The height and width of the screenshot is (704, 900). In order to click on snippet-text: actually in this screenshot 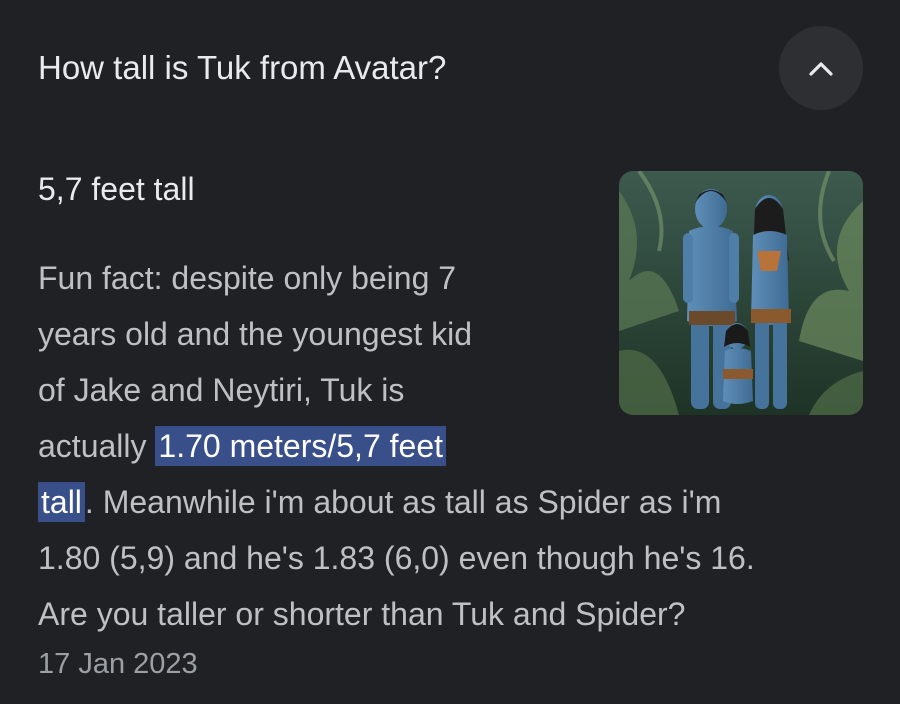, I will do `click(97, 446)`.